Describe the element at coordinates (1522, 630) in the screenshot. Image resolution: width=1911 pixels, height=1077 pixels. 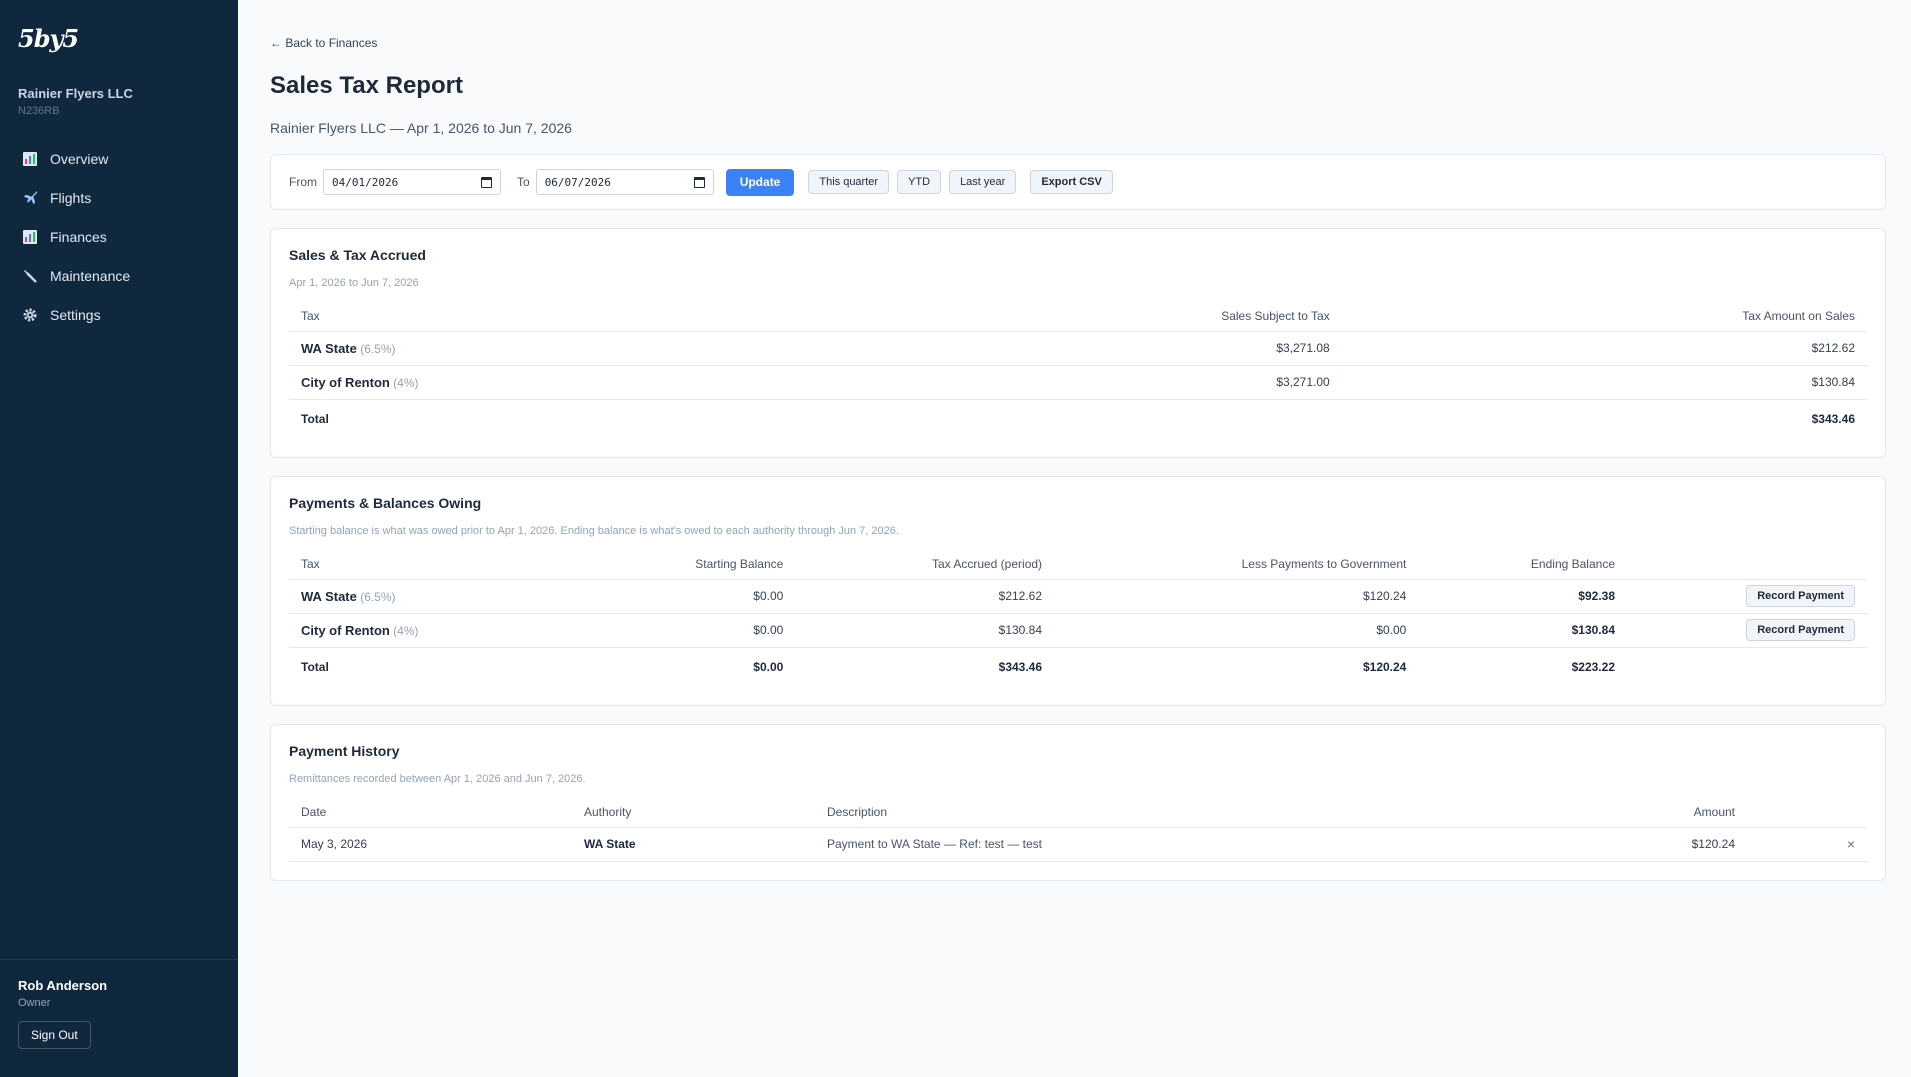
I see `ending-balance-cell: $130.84` at that location.